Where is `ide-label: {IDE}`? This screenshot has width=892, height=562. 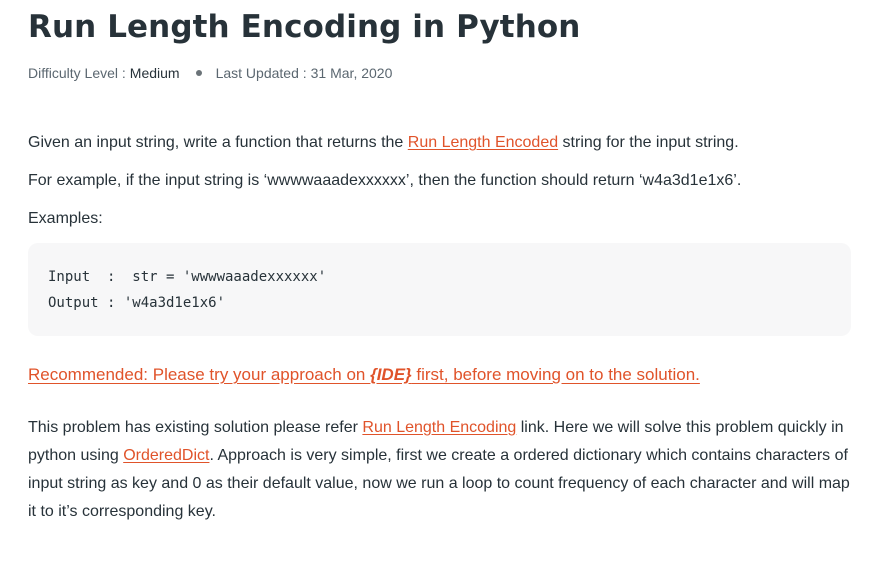 ide-label: {IDE} is located at coordinates (391, 374).